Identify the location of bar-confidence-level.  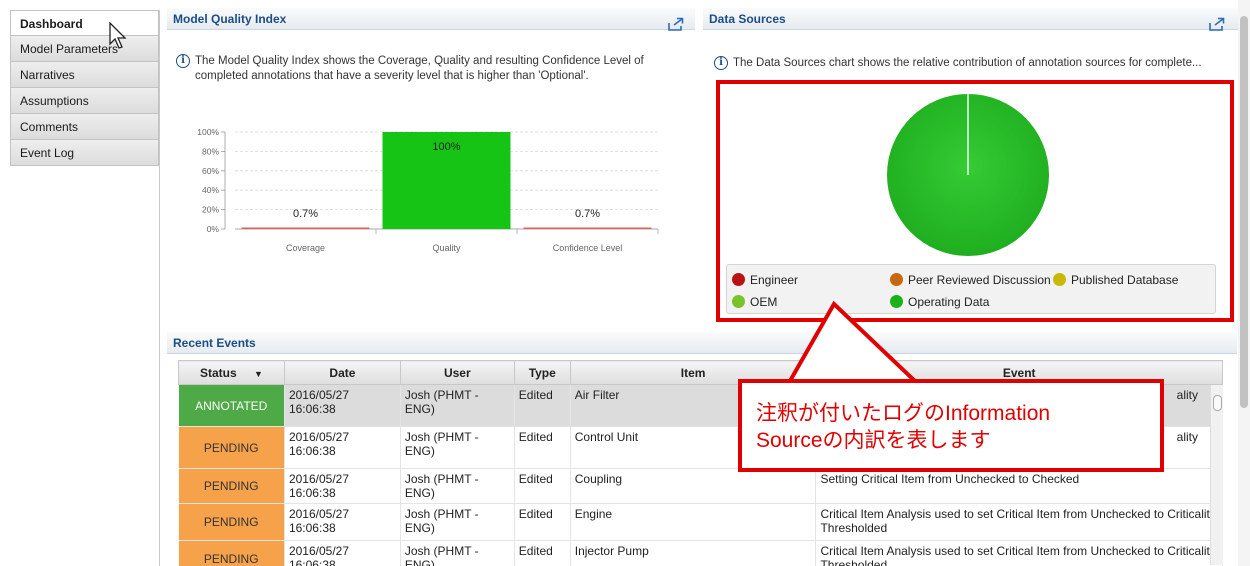
(587, 228).